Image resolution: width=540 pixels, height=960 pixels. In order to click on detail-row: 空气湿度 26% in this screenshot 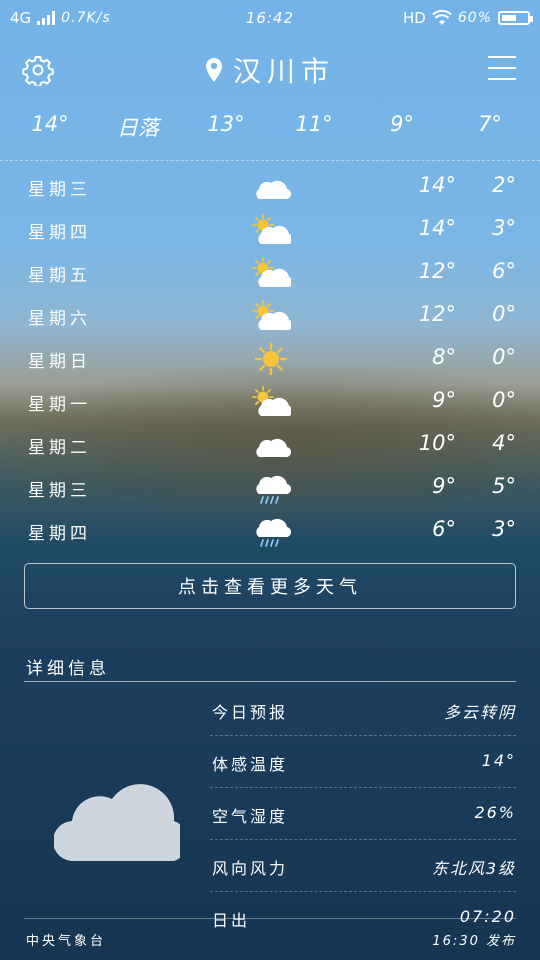, I will do `click(363, 814)`.